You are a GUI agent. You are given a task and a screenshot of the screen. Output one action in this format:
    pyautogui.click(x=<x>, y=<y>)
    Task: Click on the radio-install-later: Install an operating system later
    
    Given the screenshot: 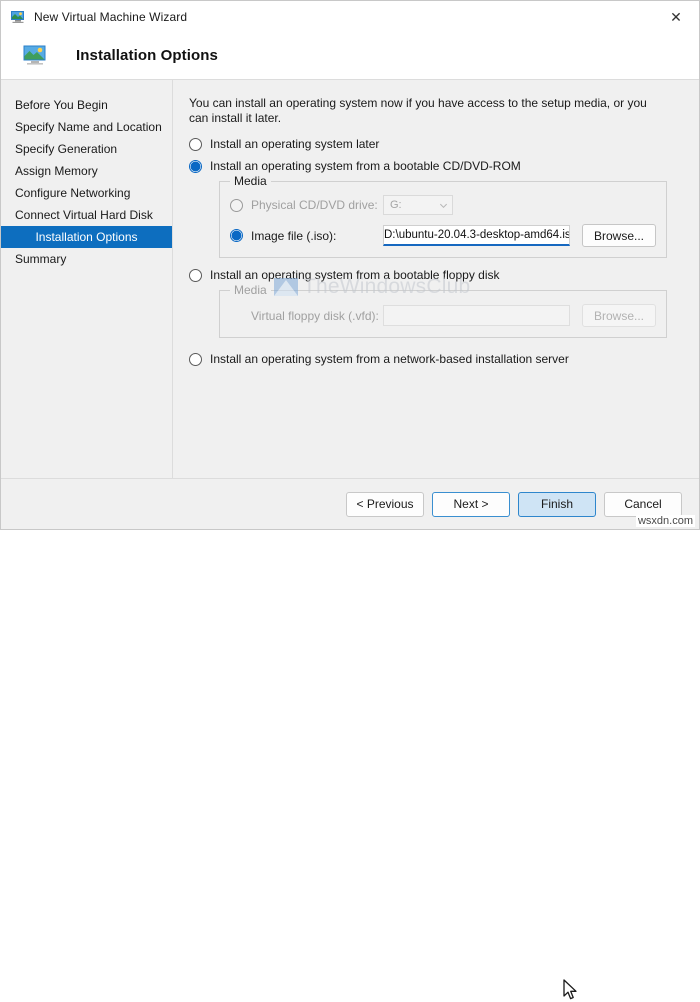 What is the action you would take?
    pyautogui.click(x=435, y=144)
    